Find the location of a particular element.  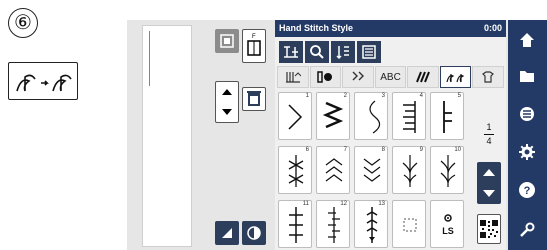

sort-button is located at coordinates (343, 52).